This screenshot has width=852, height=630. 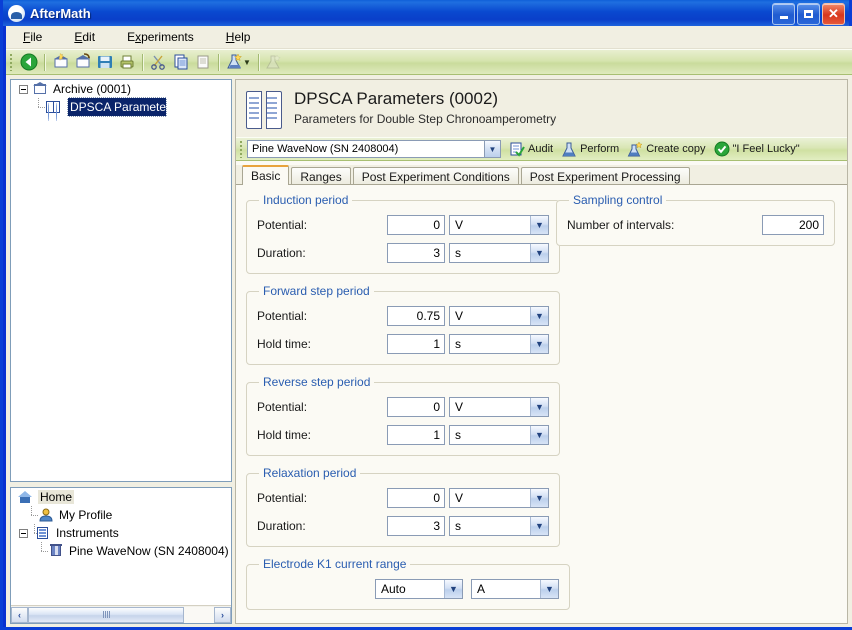 What do you see at coordinates (282, 316) in the screenshot?
I see `forward-potential-label: Potential:` at bounding box center [282, 316].